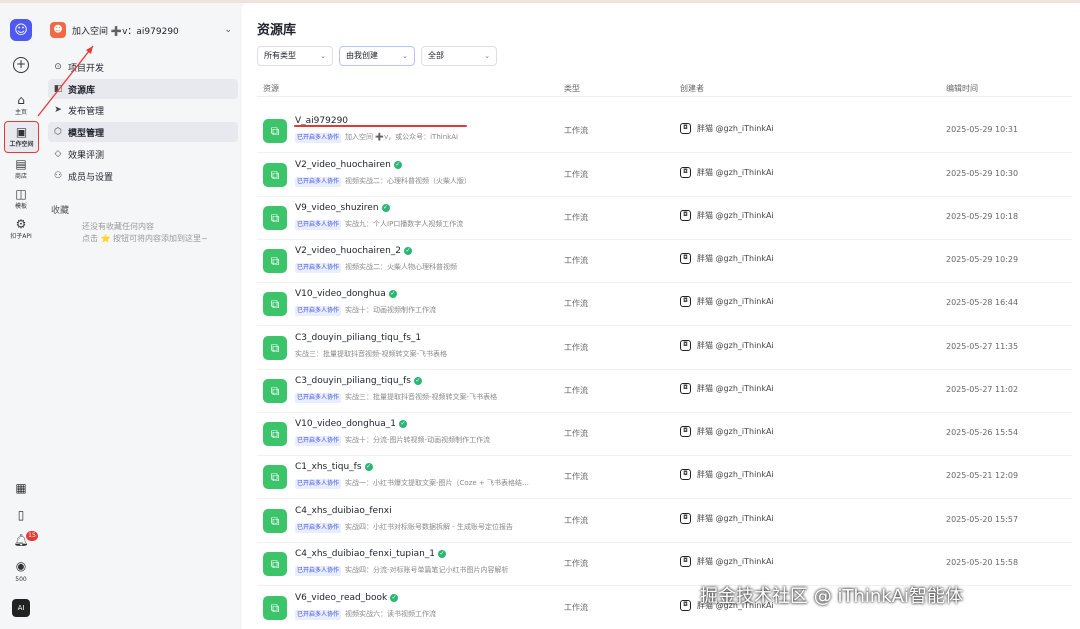  I want to click on rail-templates: ◫ 模板, so click(21, 199).